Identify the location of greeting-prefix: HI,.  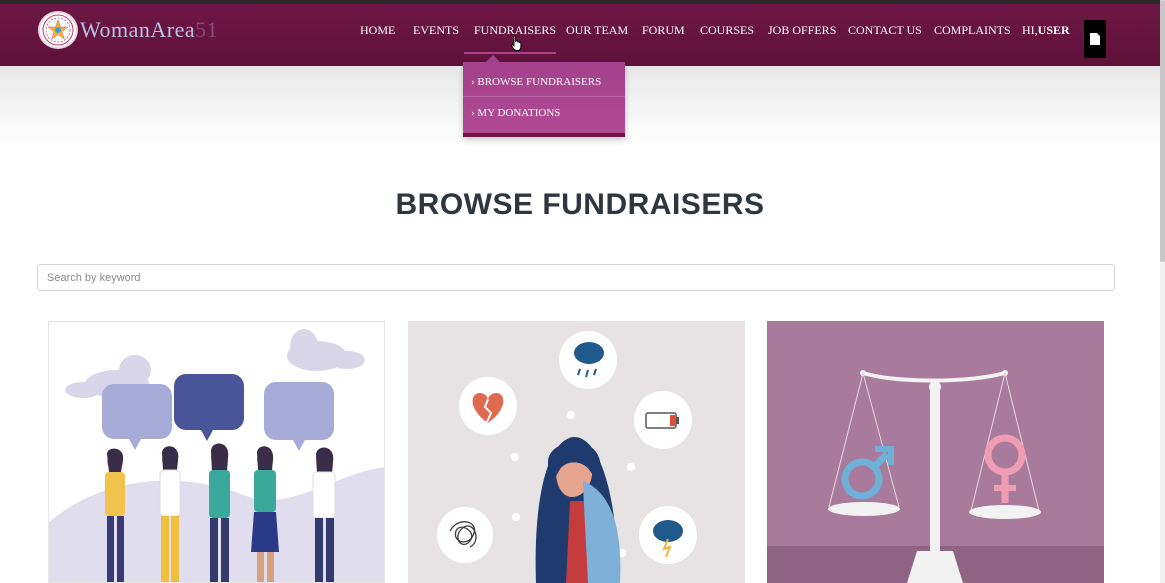
(1030, 30).